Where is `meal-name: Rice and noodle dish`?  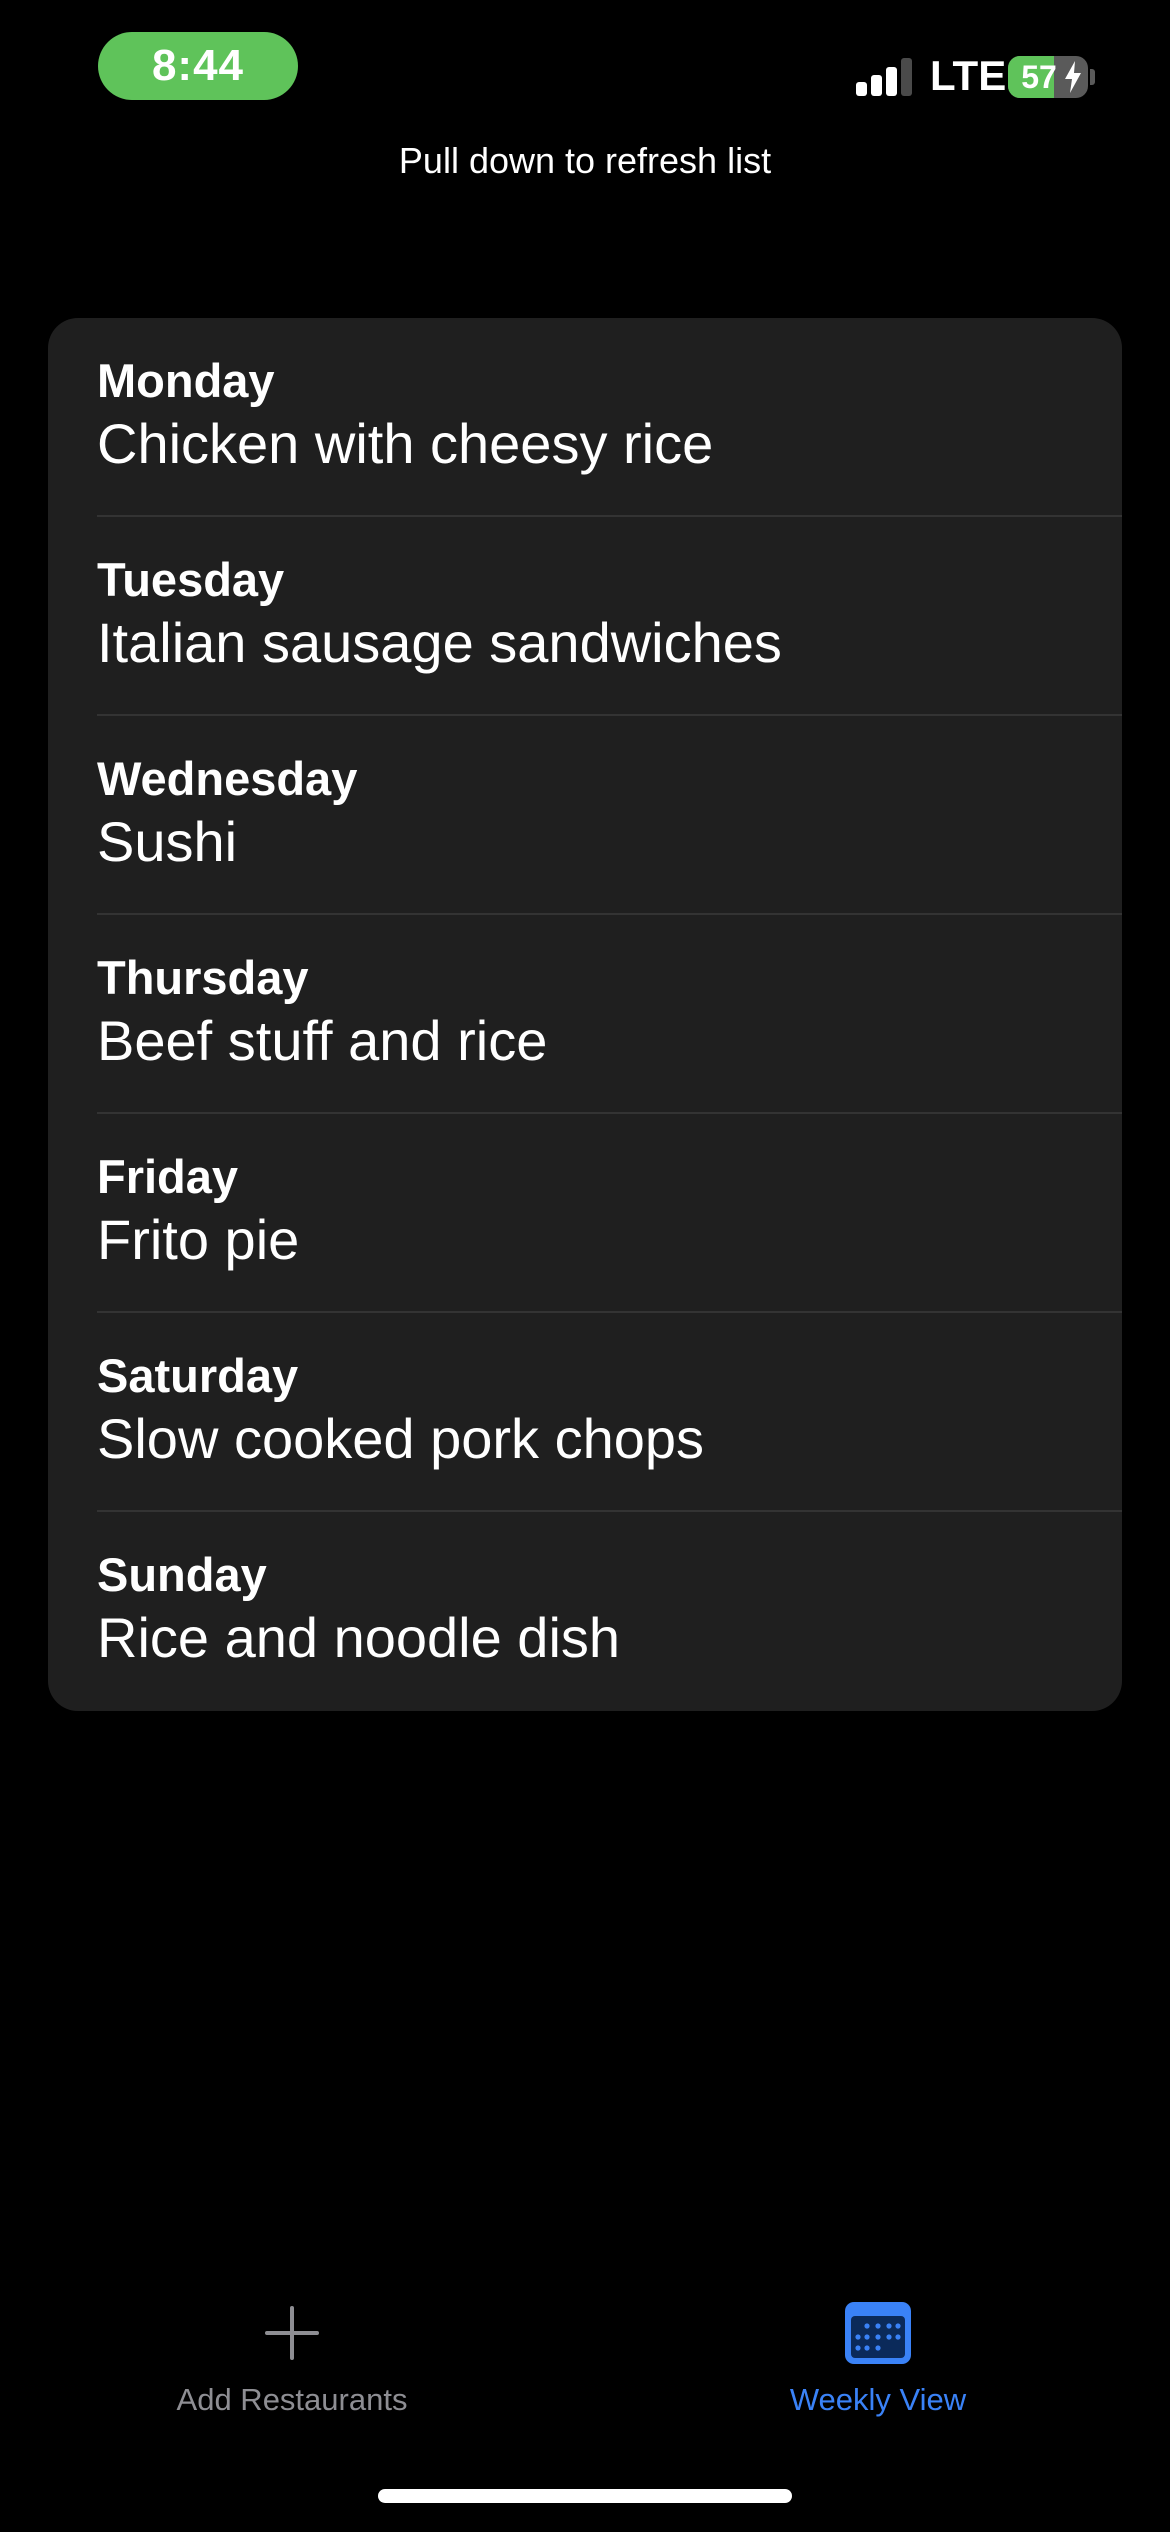 meal-name: Rice and noodle dish is located at coordinates (359, 1638).